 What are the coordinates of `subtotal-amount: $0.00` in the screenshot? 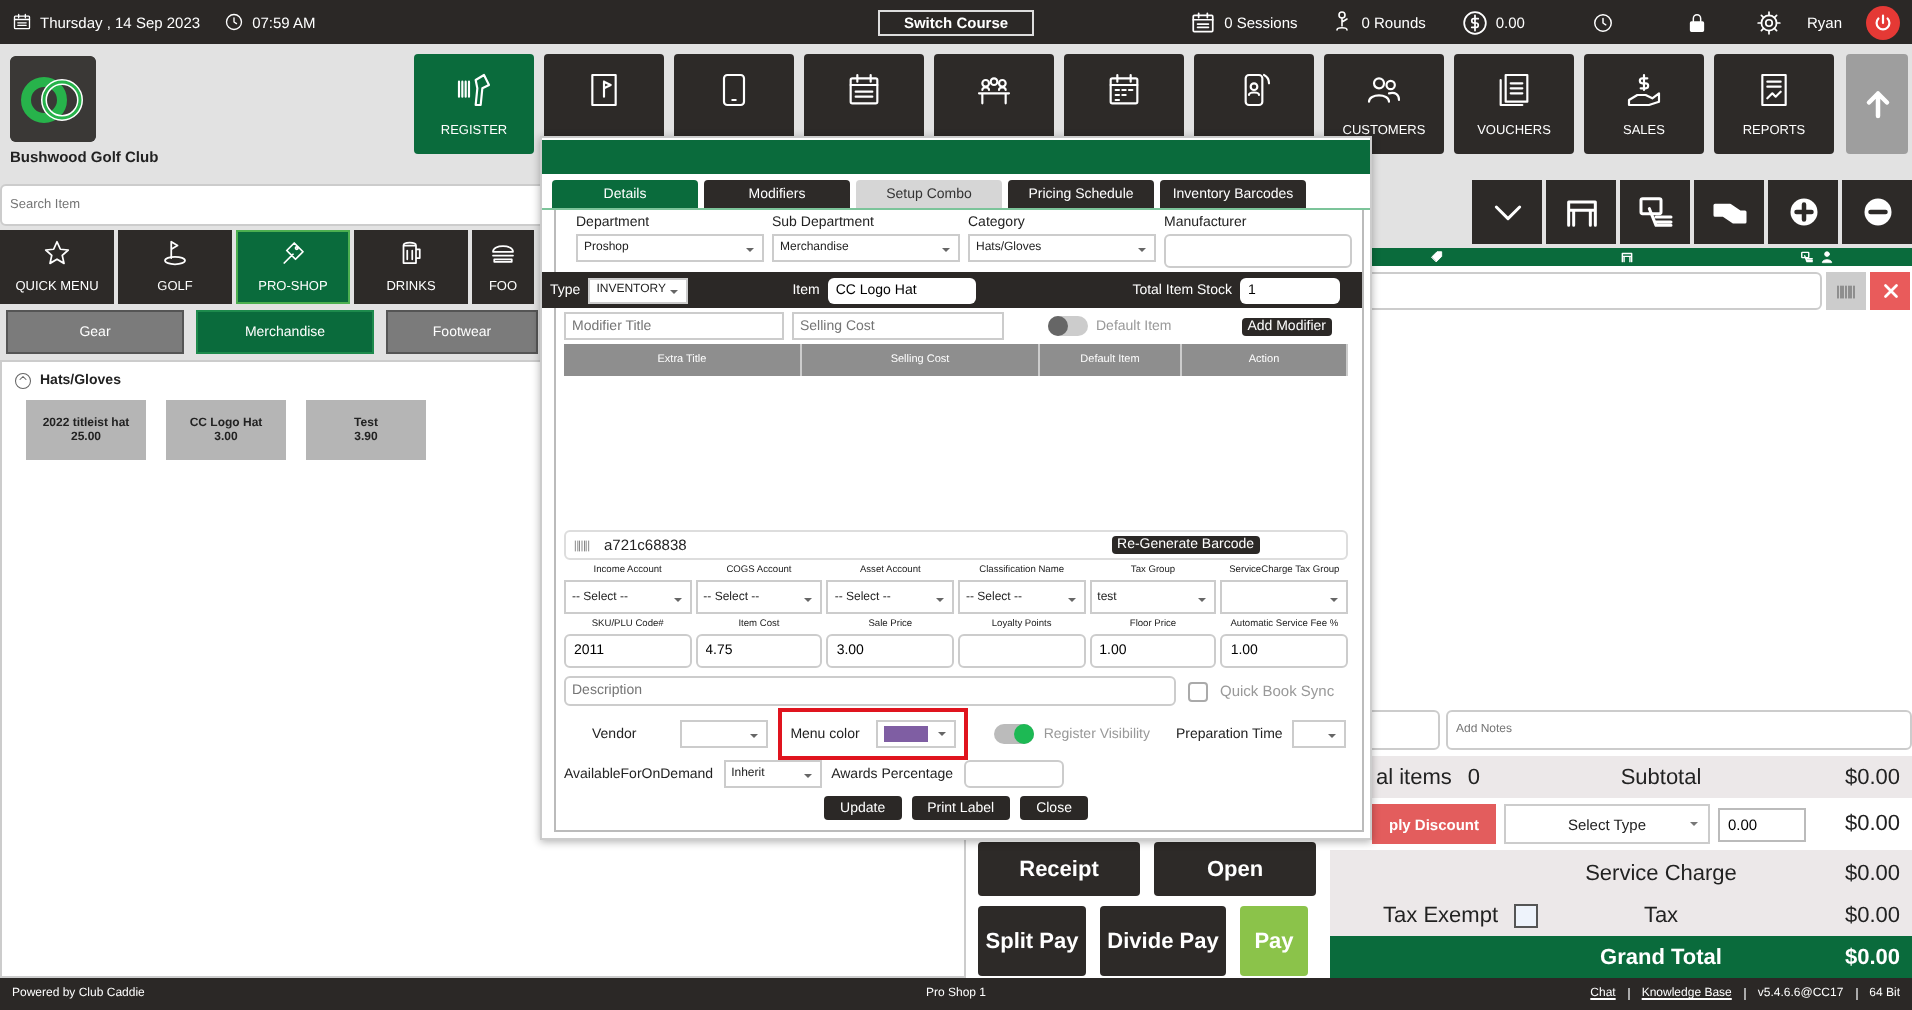 It's located at (1872, 777).